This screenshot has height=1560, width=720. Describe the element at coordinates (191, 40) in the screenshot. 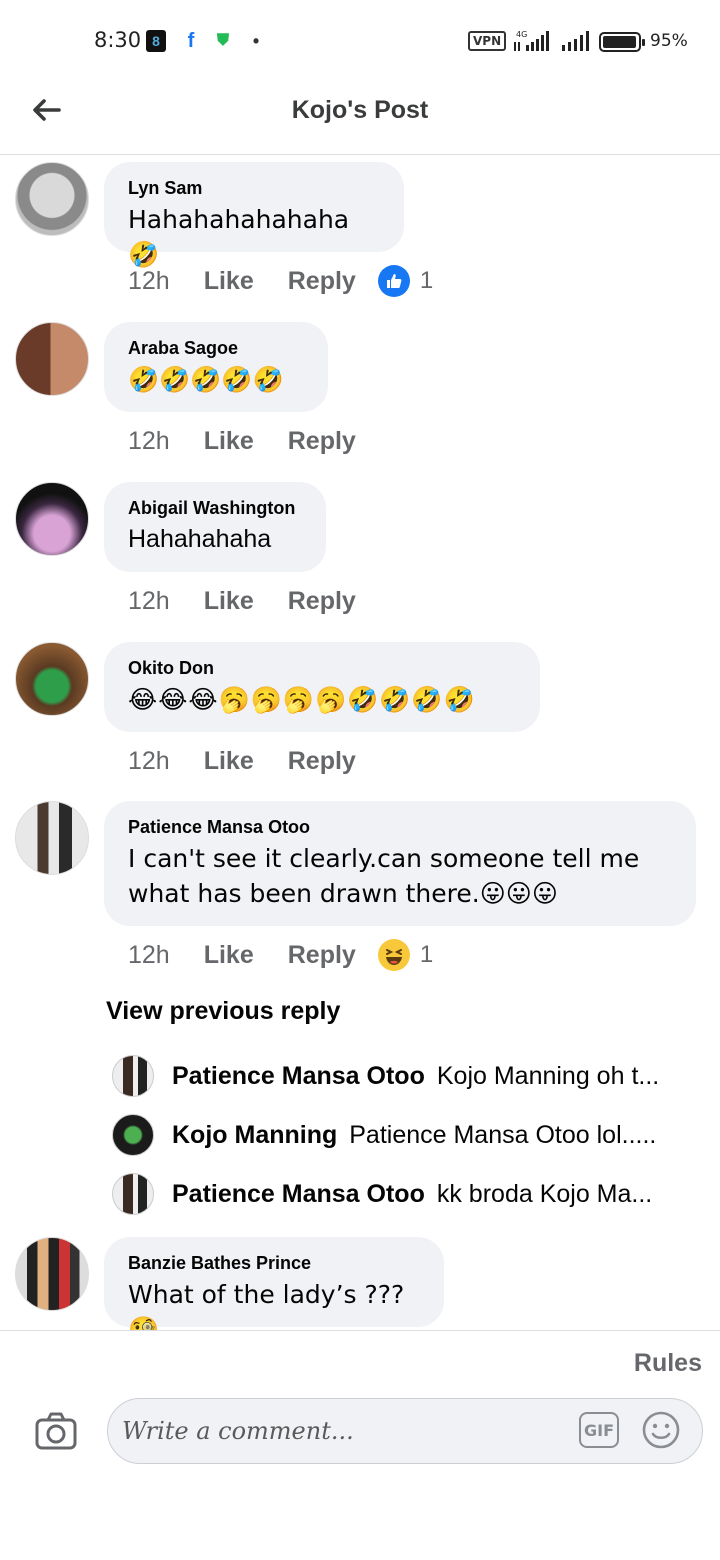

I see `facebook-icon: f` at that location.